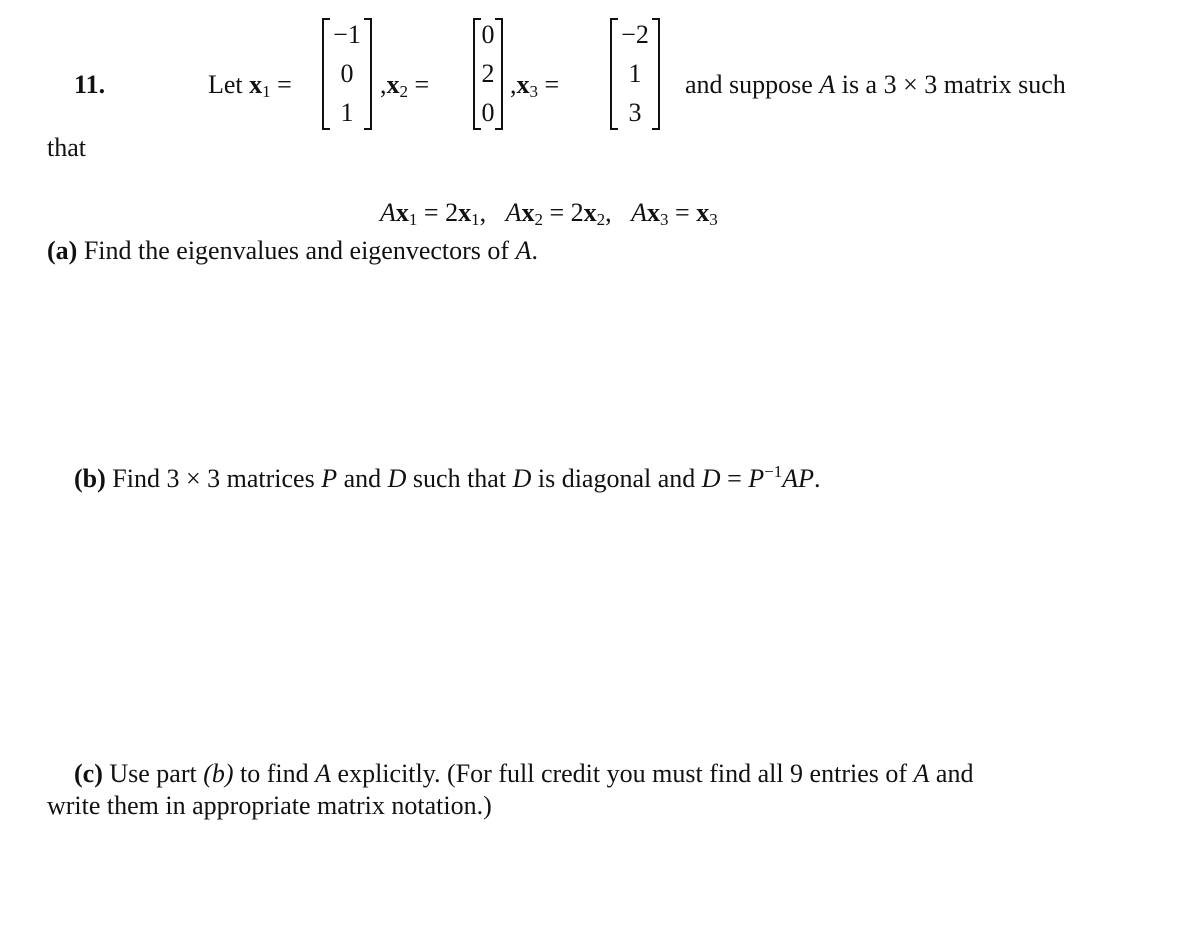 Image resolution: width=1200 pixels, height=938 pixels. Describe the element at coordinates (635, 34) in the screenshot. I see `matrix-entry: −2` at that location.